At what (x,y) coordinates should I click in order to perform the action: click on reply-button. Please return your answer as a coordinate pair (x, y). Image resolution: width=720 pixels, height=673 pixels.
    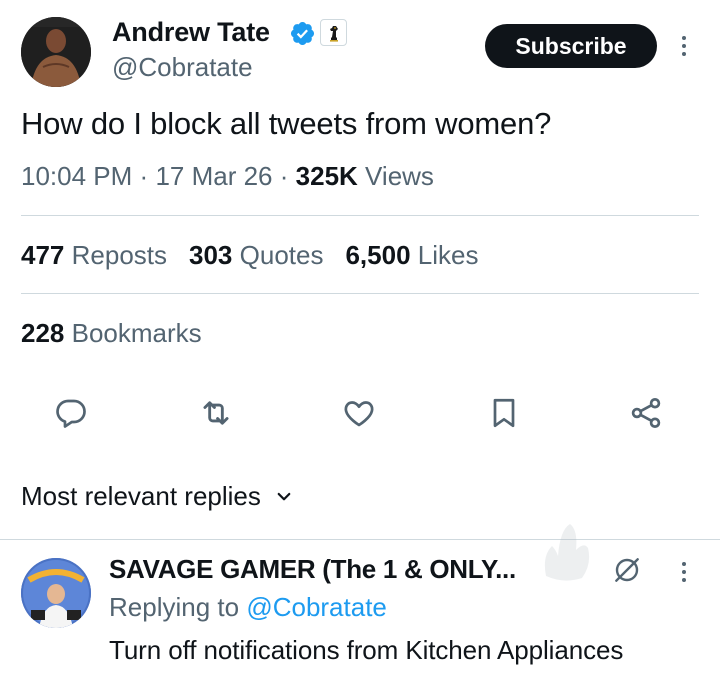
    Looking at the image, I should click on (71, 413).